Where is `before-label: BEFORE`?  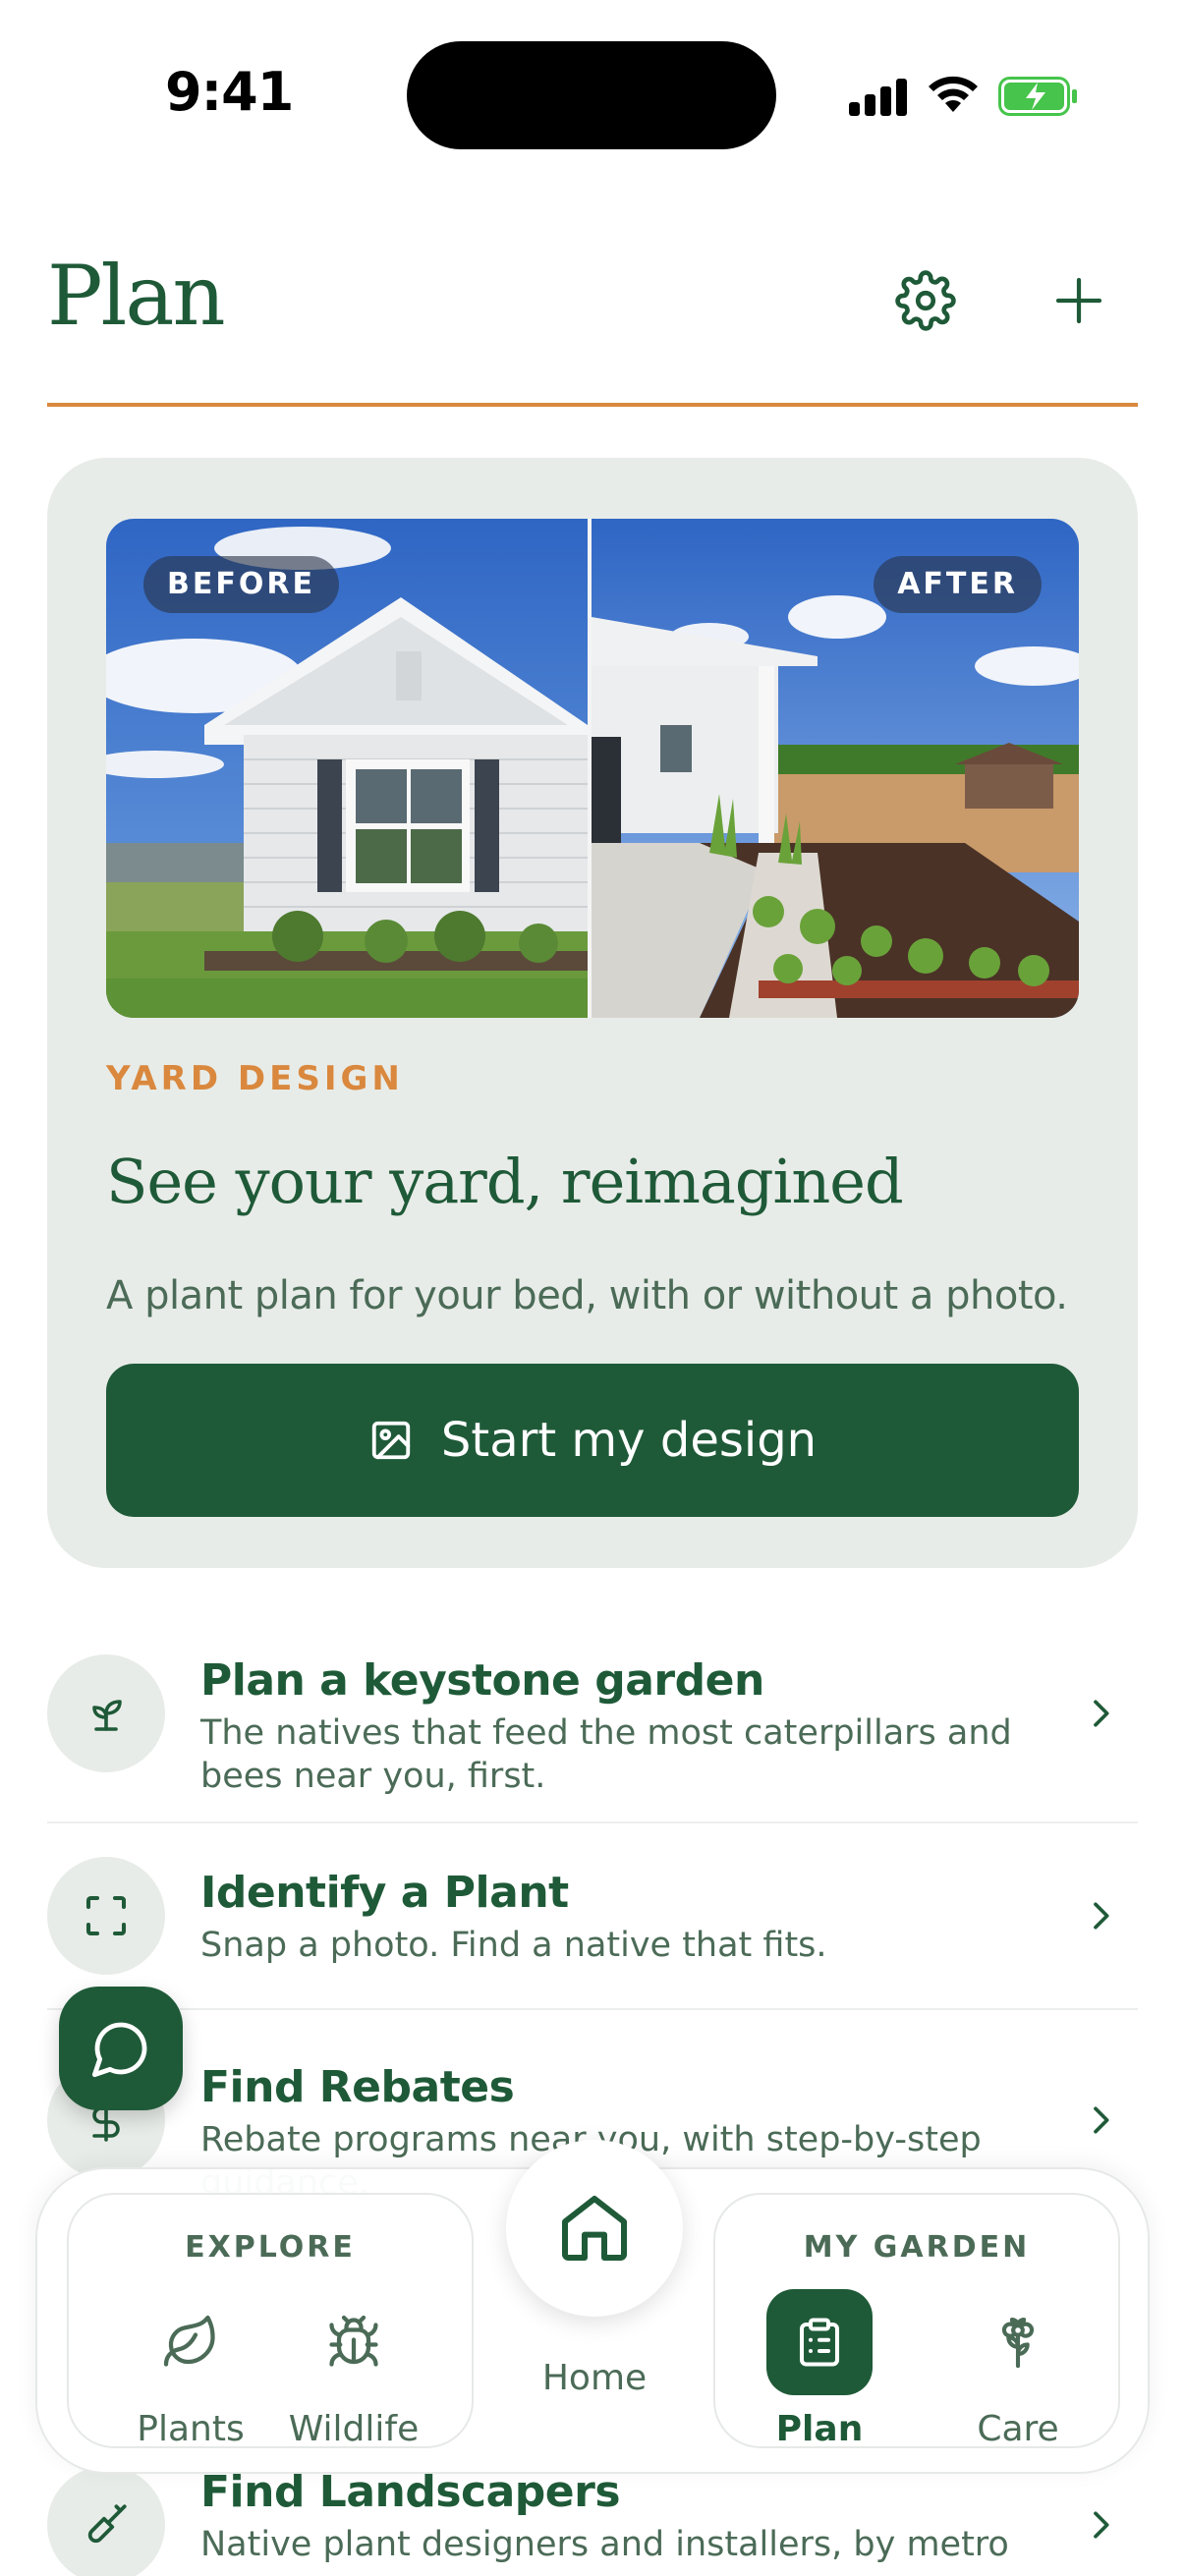
before-label: BEFORE is located at coordinates (241, 584).